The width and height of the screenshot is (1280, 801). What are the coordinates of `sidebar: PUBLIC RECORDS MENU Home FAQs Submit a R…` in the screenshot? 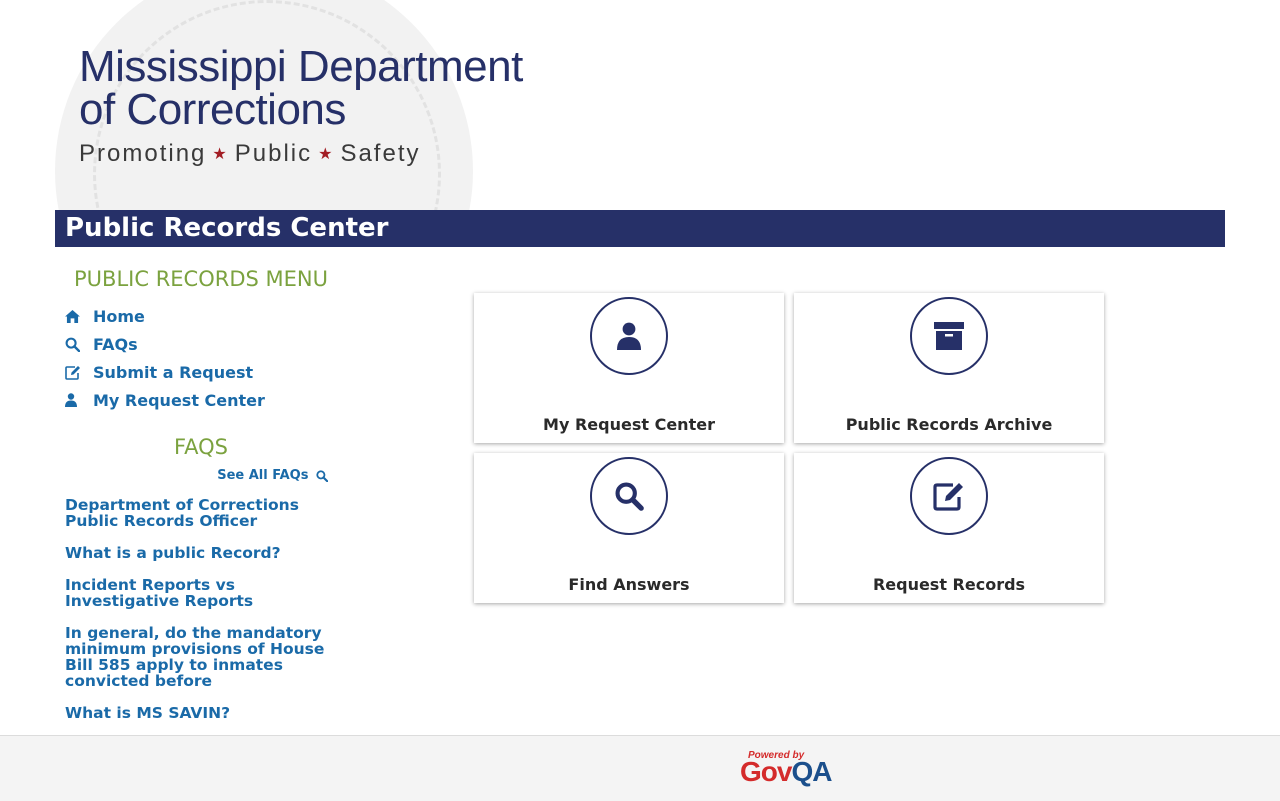 It's located at (200, 499).